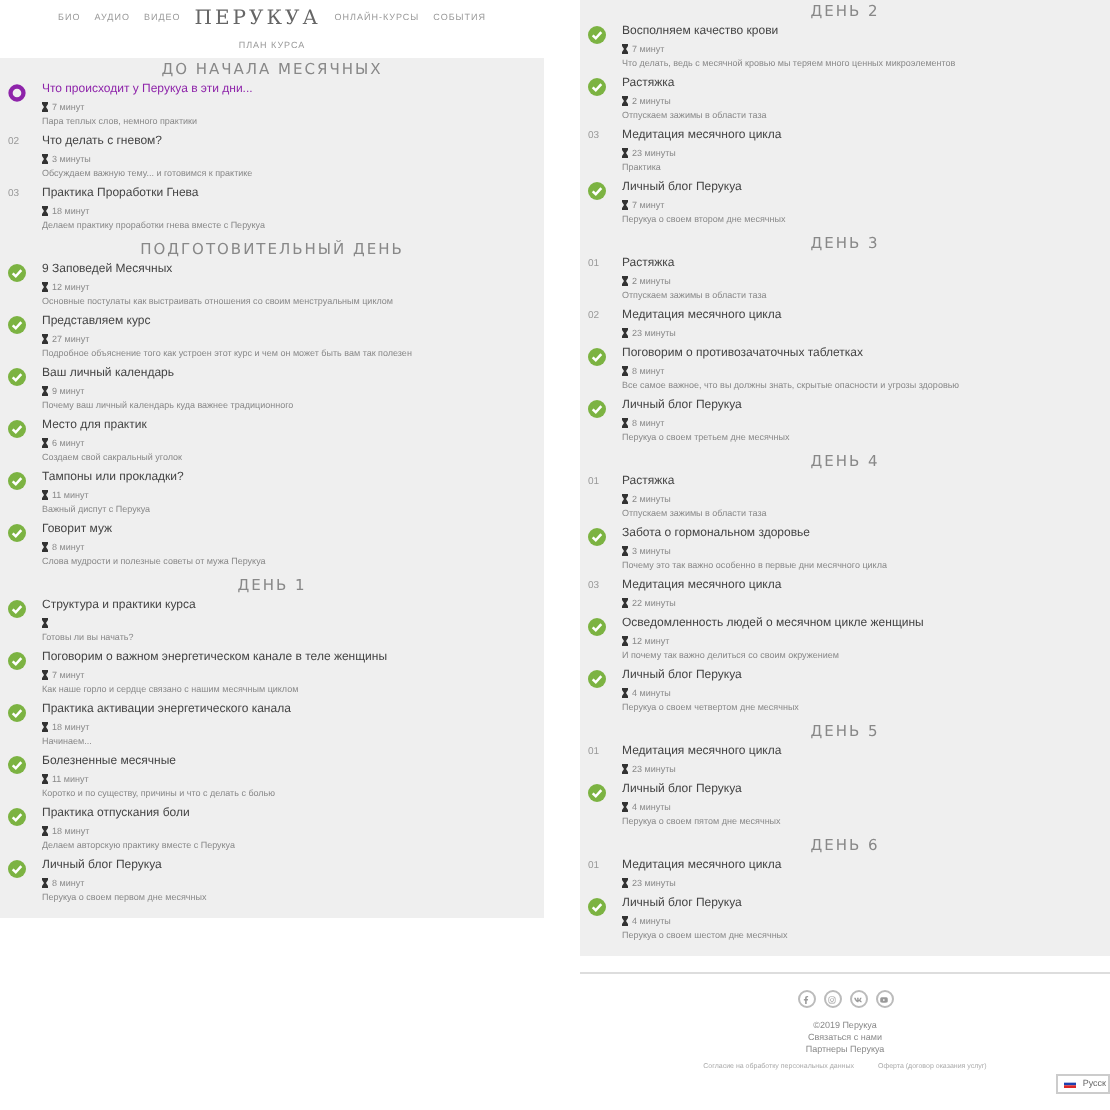 The height and width of the screenshot is (1110, 1110). I want to click on instagram-icon, so click(832, 999).